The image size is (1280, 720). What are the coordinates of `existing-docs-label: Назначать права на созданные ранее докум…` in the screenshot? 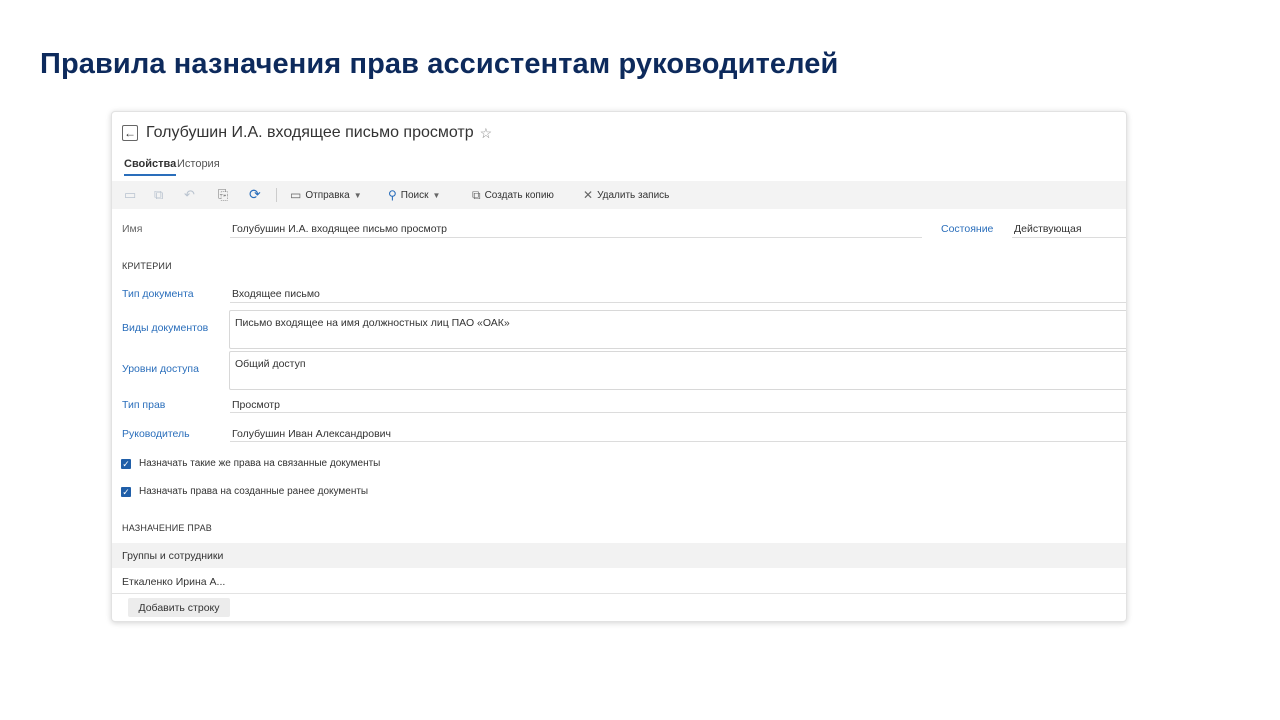 It's located at (254, 491).